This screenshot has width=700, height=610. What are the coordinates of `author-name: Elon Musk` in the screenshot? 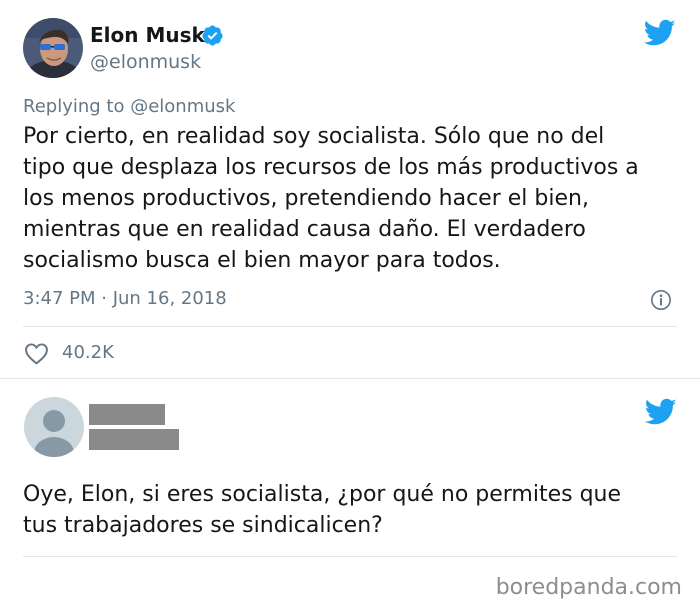 It's located at (147, 35).